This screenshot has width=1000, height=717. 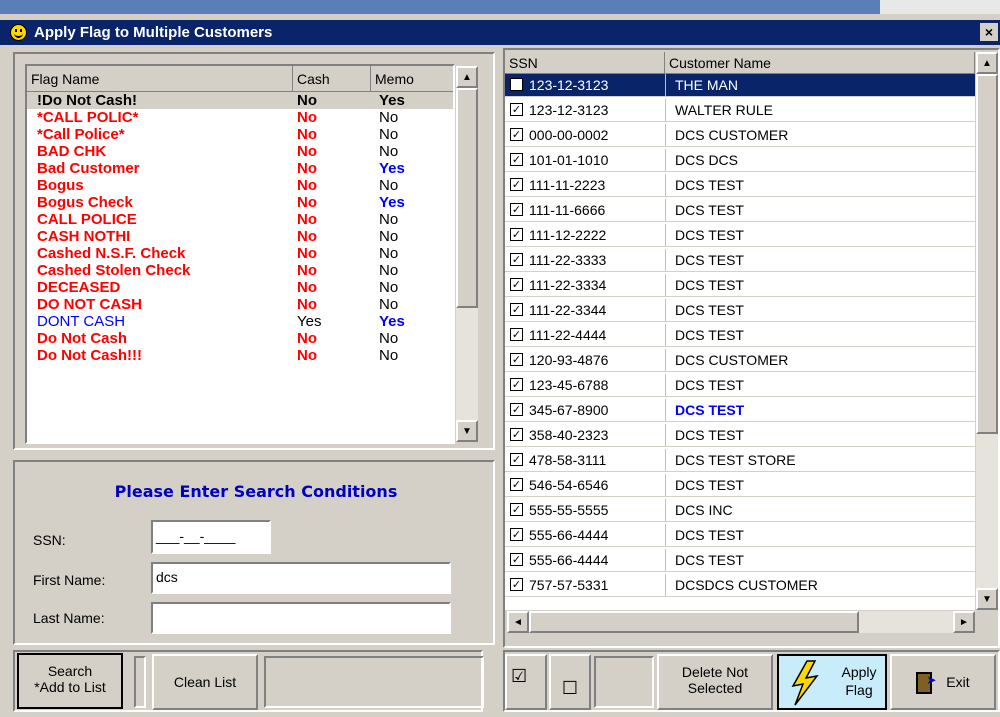 I want to click on delete-not-selected-button: Delete Not Selected, so click(x=715, y=682).